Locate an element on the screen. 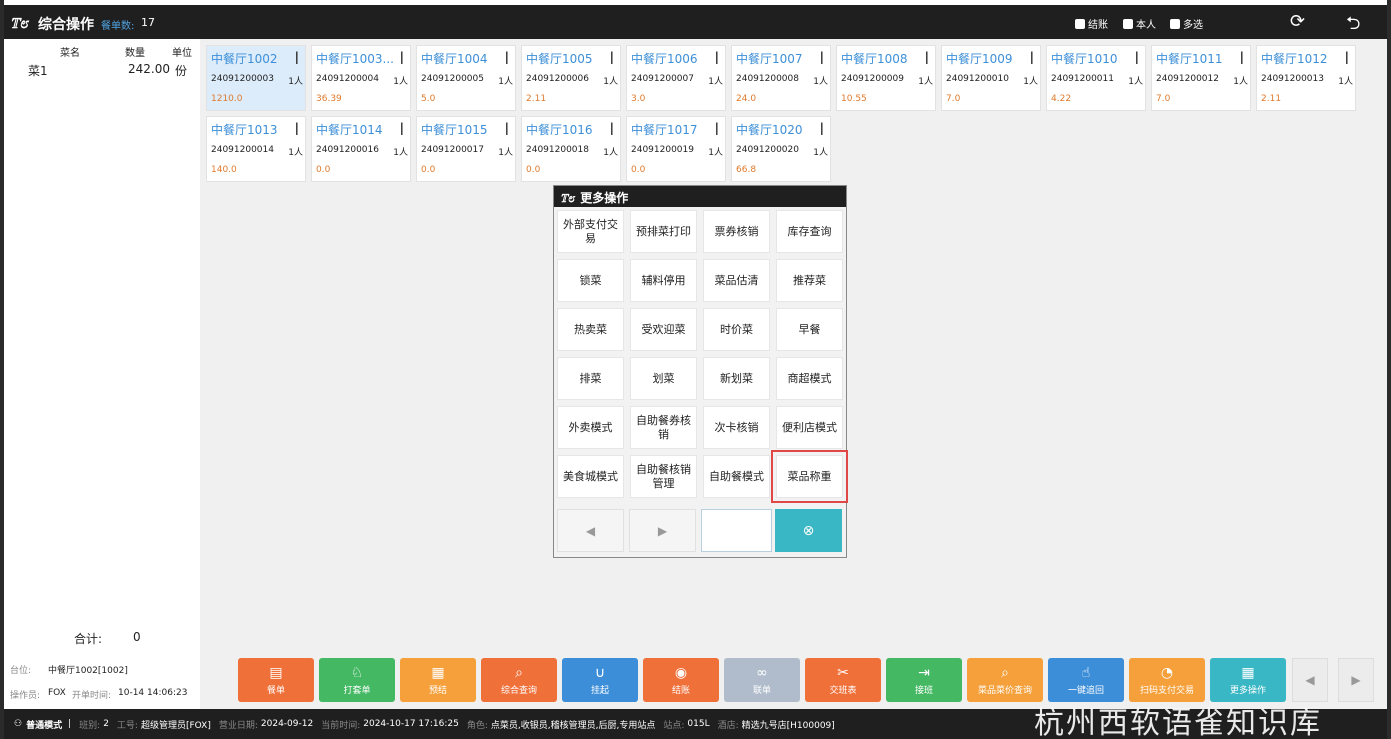 The width and height of the screenshot is (1391, 739). dialog-action-button: 商超模式 is located at coordinates (809, 378).